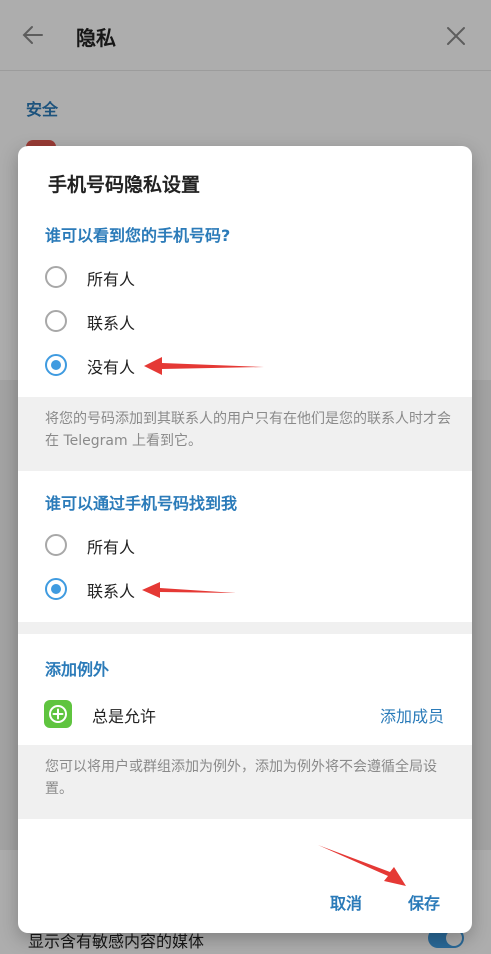 This screenshot has height=954, width=491. I want to click on section-divider, so click(245, 628).